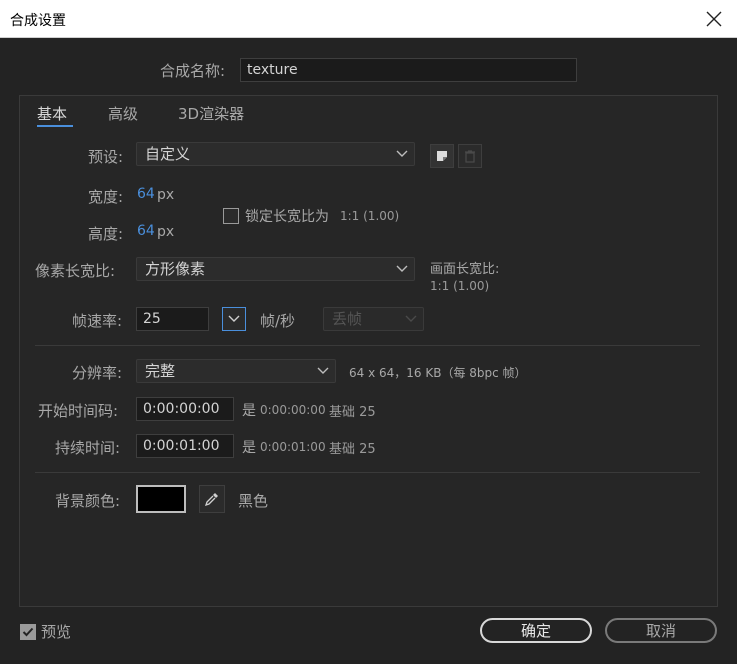  I want to click on cancel-button: 取消, so click(661, 630).